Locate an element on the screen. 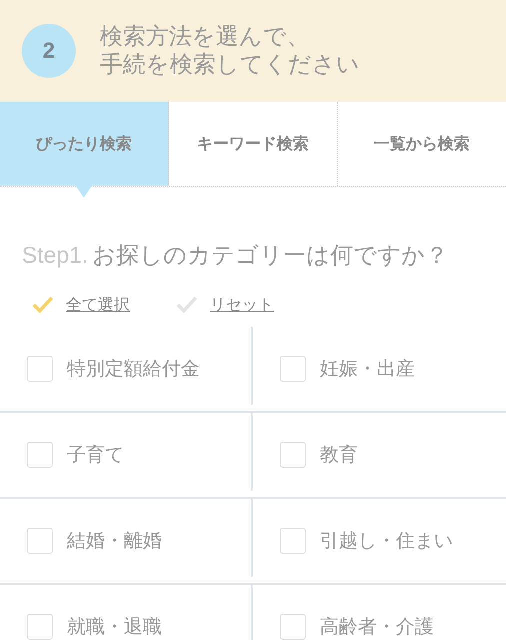 Image resolution: width=506 pixels, height=640 pixels. category-label: 高齢者・介護 is located at coordinates (377, 627).